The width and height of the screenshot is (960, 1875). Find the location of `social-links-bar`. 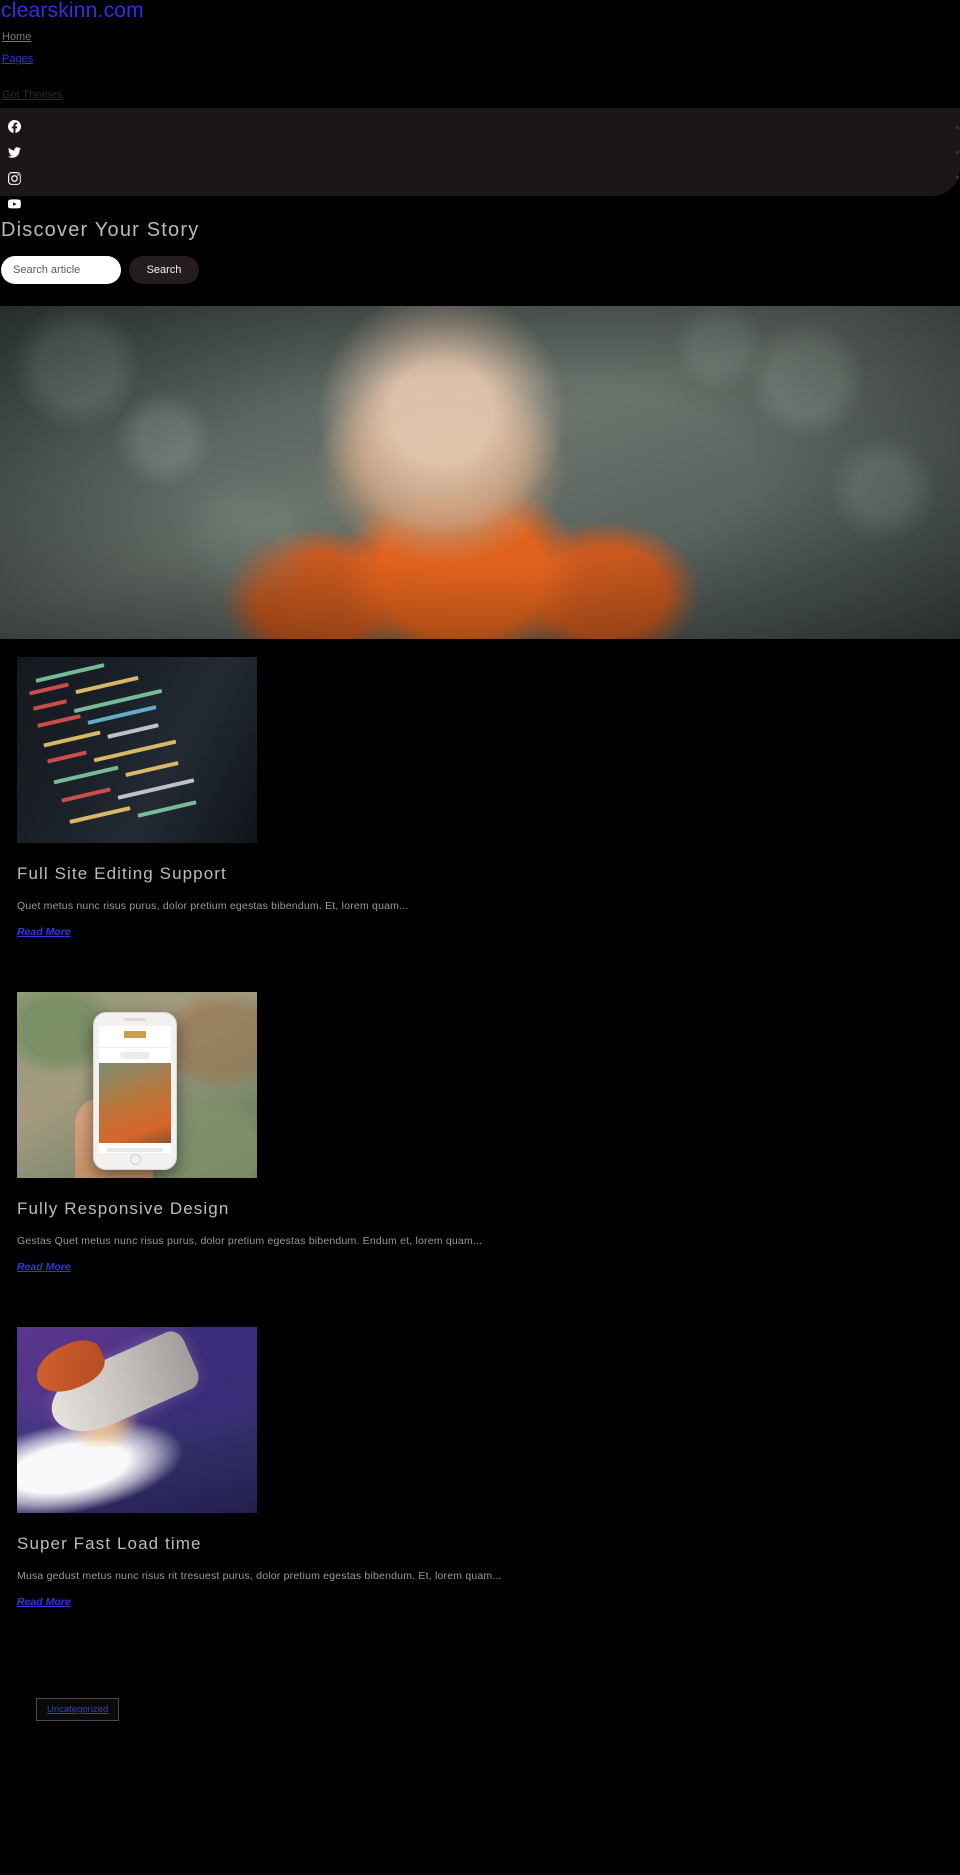

social-links-bar is located at coordinates (480, 158).